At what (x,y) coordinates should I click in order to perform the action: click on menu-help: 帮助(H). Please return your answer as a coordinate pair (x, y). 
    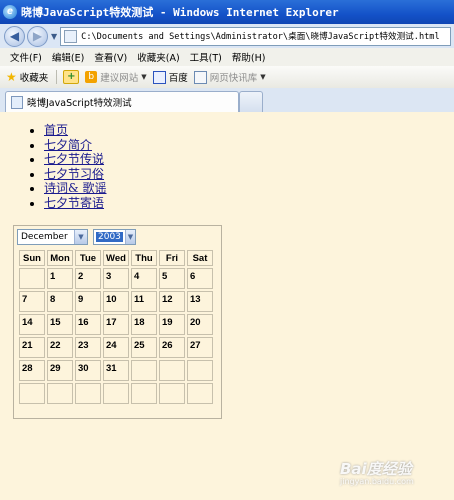
    Looking at the image, I should click on (249, 57).